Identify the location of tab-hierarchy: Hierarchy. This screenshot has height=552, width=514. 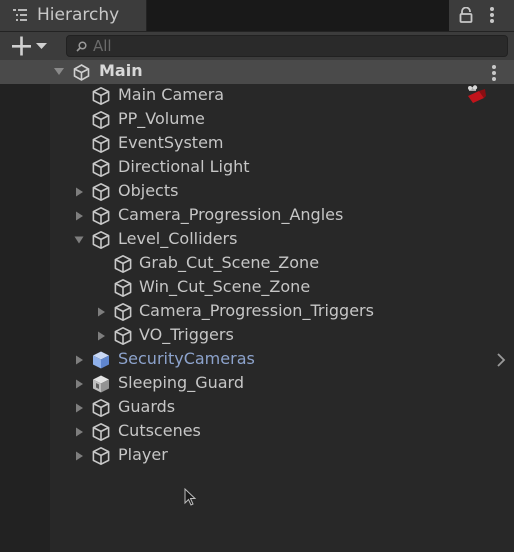
(73, 15).